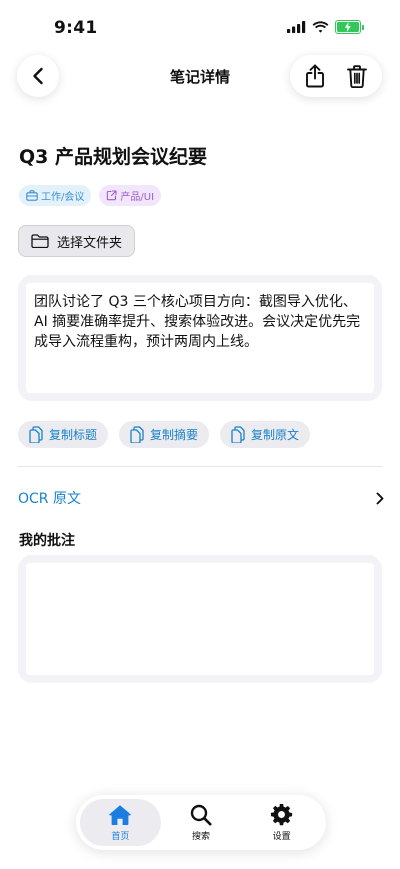  What do you see at coordinates (174, 435) in the screenshot?
I see `copy-summary-label: 复制摘要` at bounding box center [174, 435].